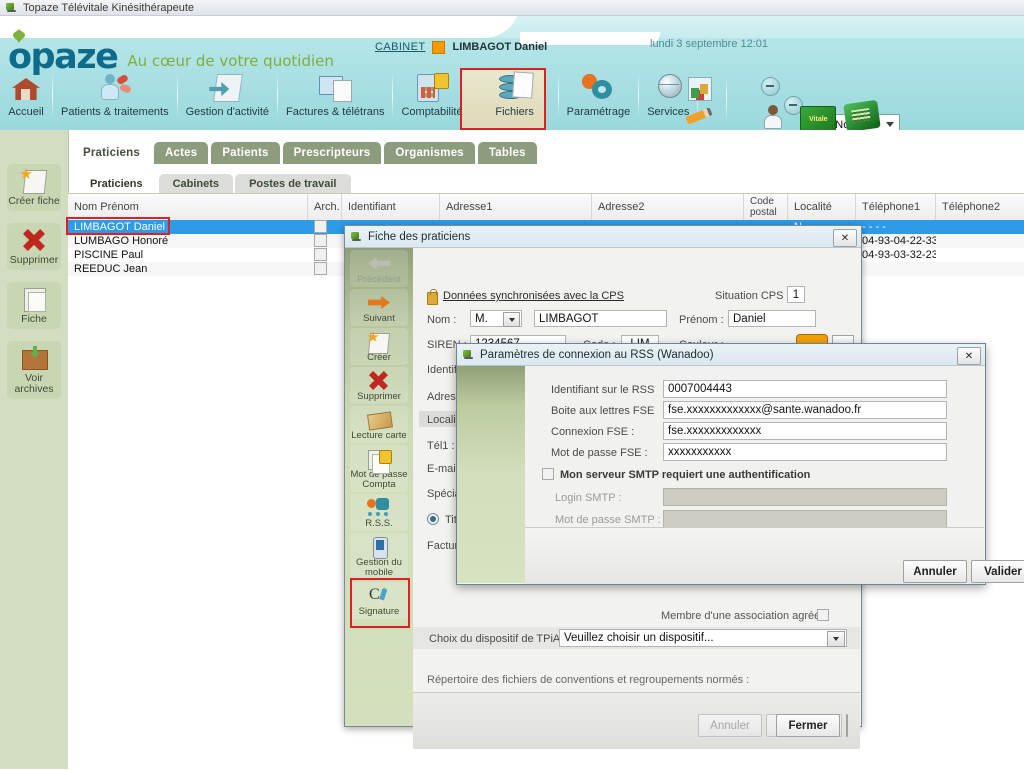  I want to click on column-header-arch: Arch., so click(325, 207).